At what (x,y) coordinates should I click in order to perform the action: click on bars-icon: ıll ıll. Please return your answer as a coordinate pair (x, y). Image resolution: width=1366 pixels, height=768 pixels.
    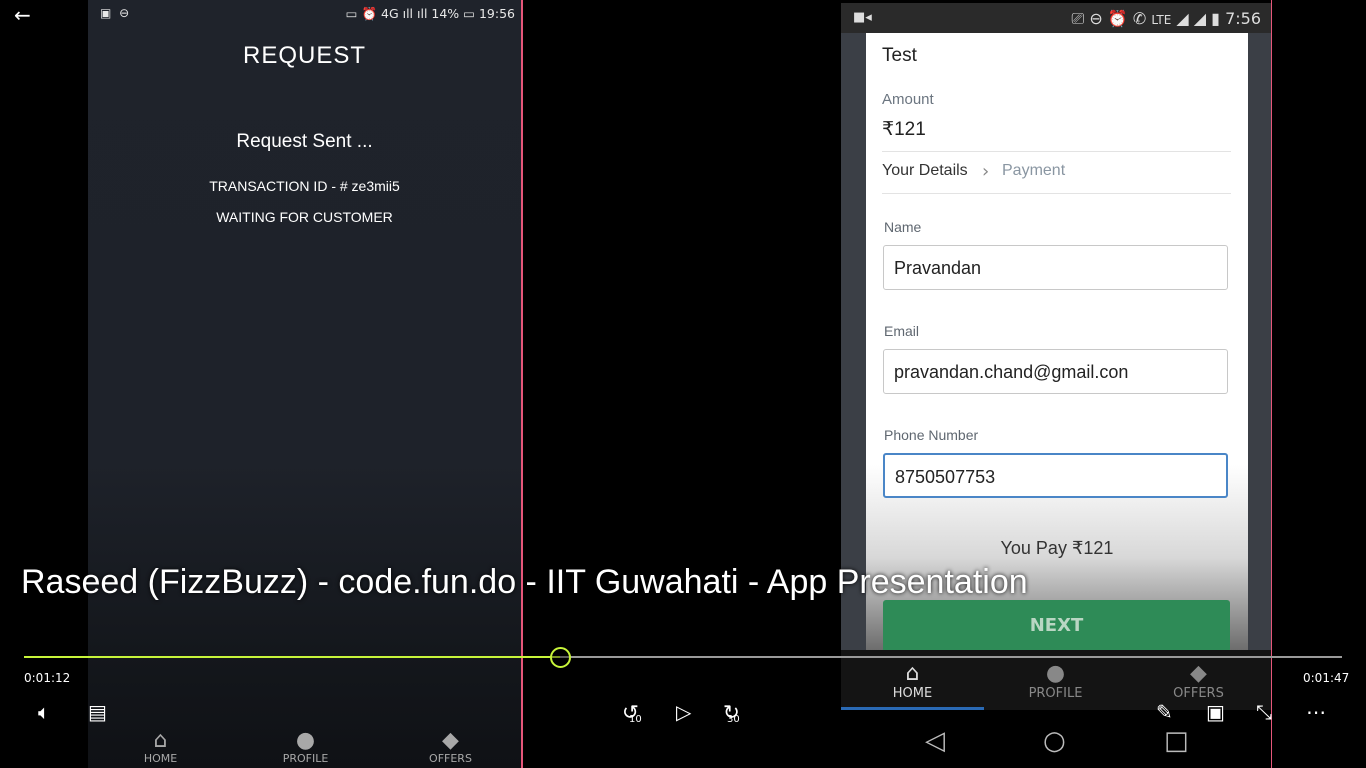
    Looking at the image, I should click on (415, 13).